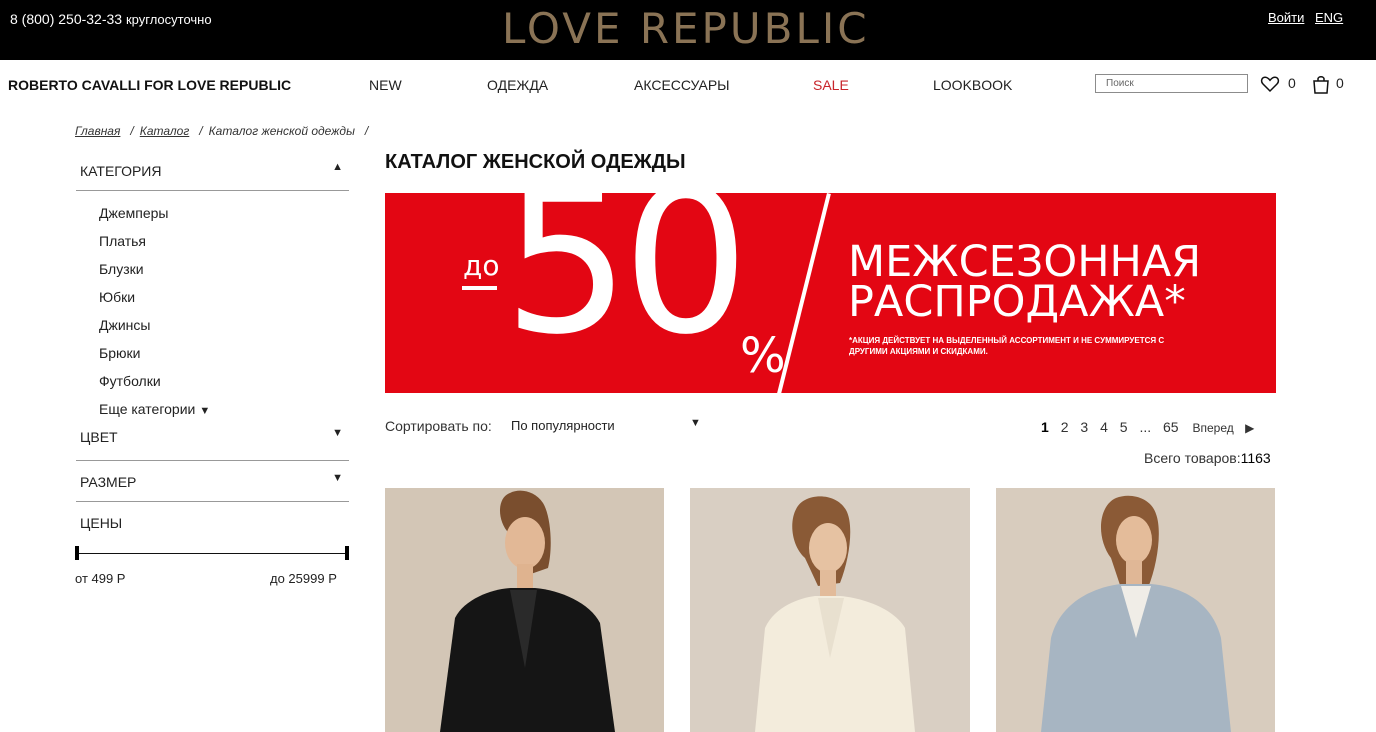 The width and height of the screenshot is (1376, 732). Describe the element at coordinates (212, 442) in the screenshot. I see `color-filter-header: ЦВЕТ ▼` at that location.